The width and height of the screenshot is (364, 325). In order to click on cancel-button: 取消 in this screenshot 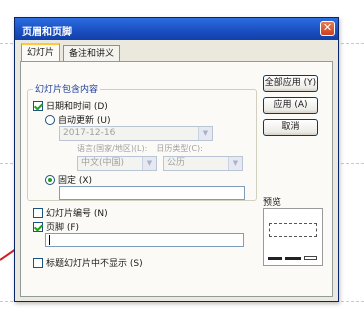, I will do `click(290, 127)`.